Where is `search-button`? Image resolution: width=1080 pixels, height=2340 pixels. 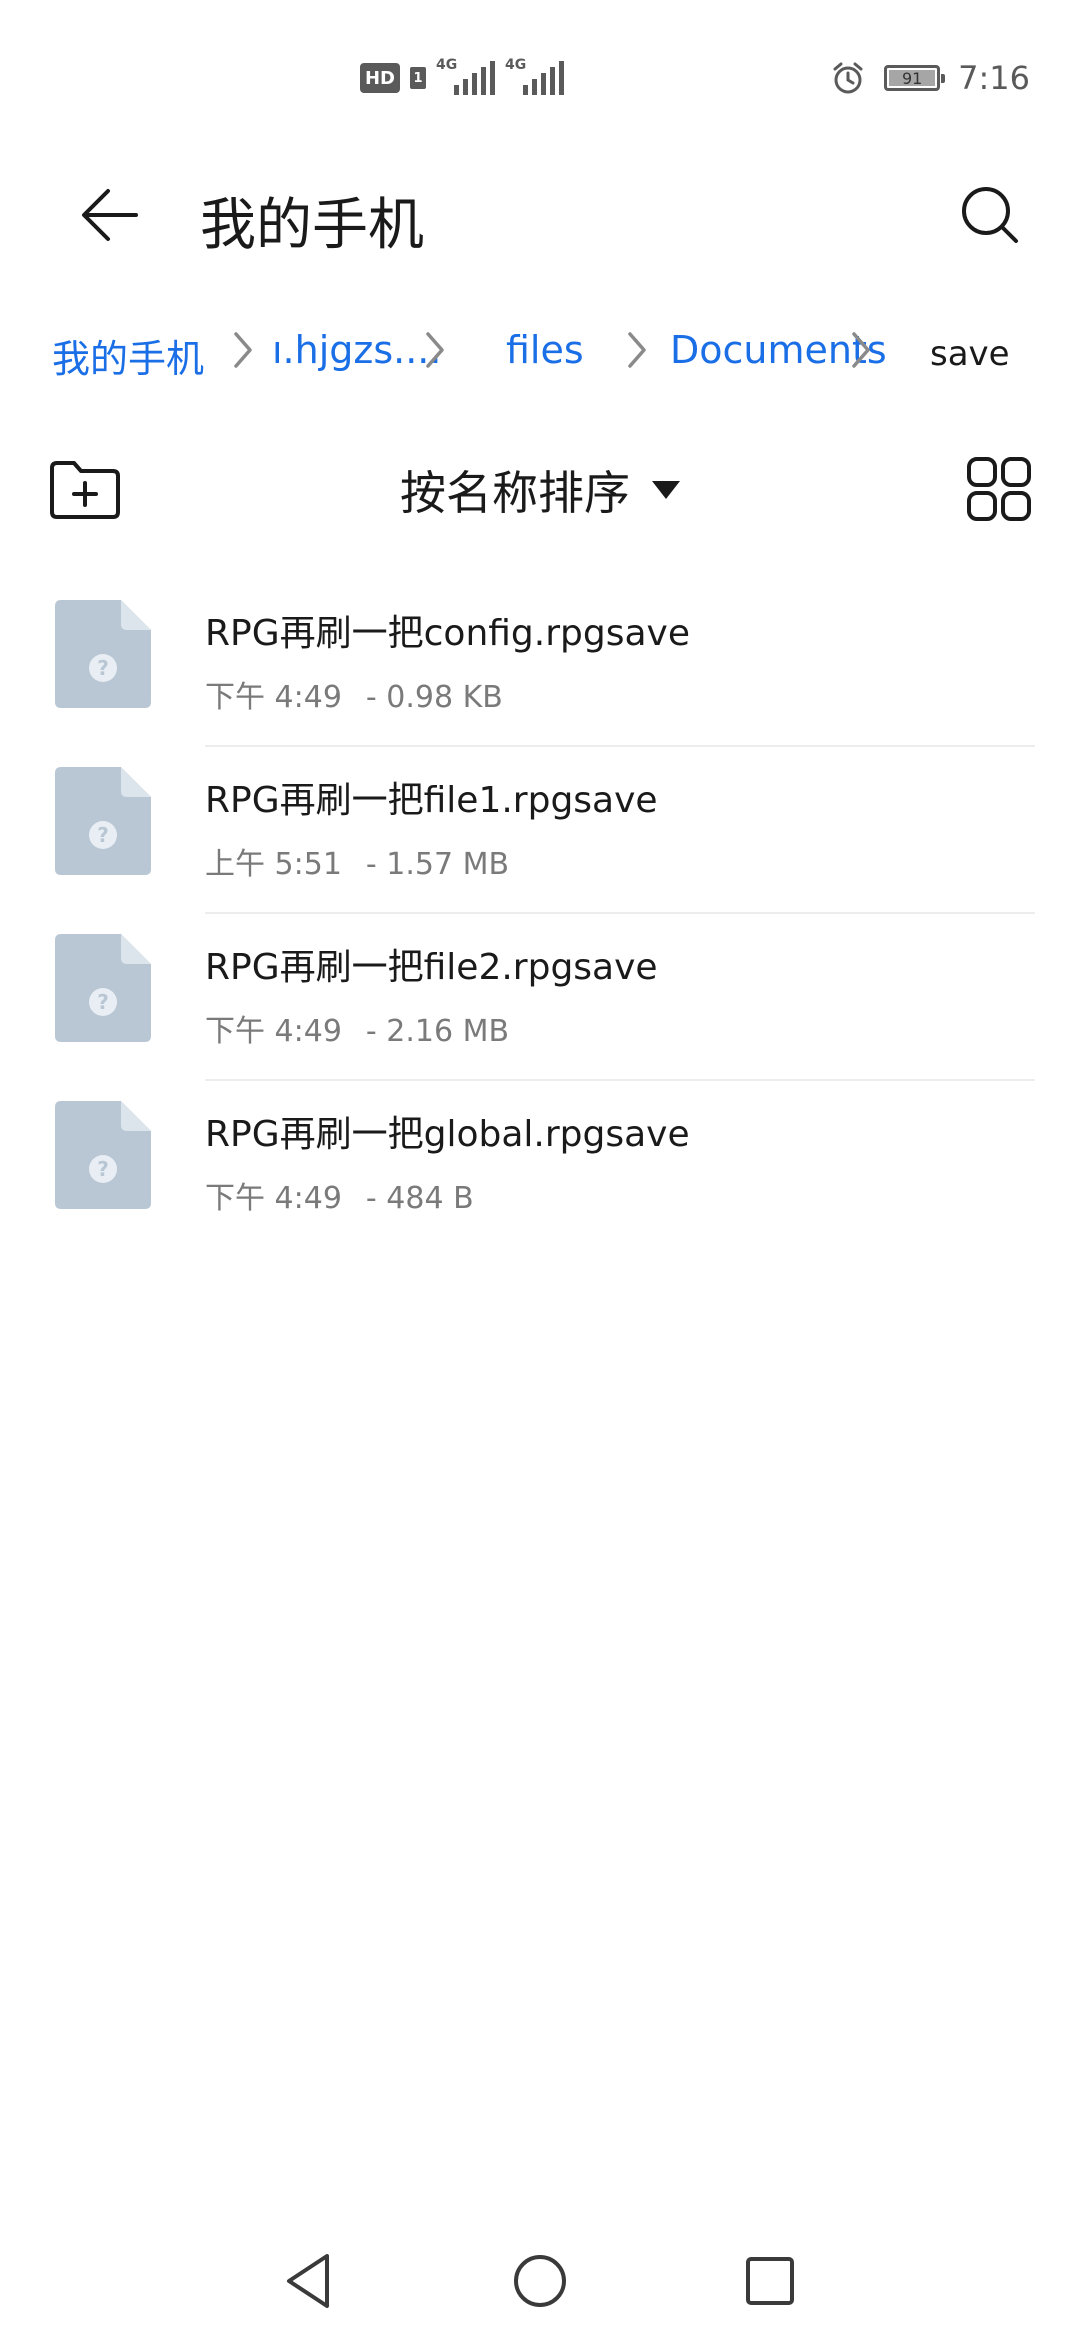
search-button is located at coordinates (990, 215).